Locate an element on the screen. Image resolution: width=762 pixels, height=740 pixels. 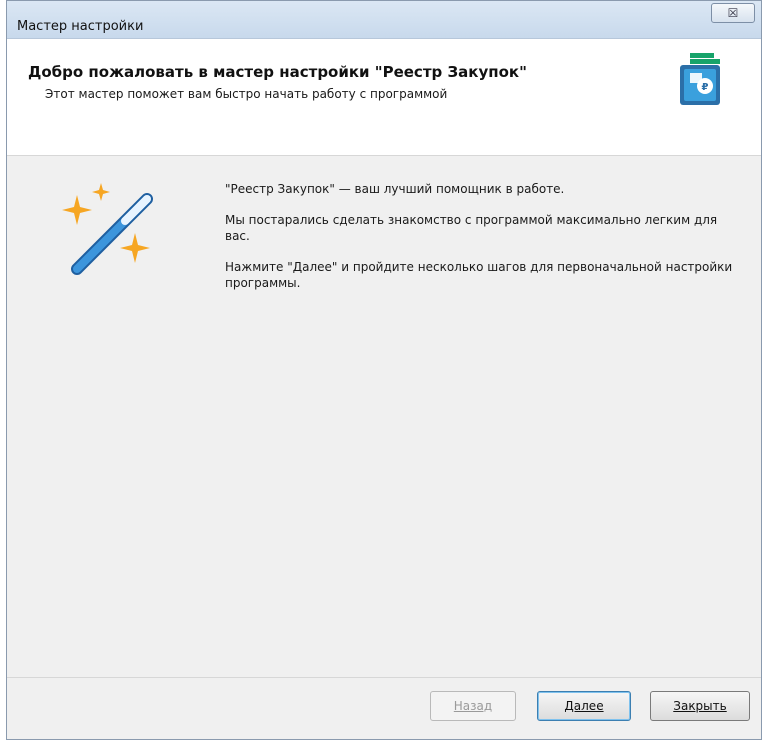
back-button-label: Назад is located at coordinates (473, 706).